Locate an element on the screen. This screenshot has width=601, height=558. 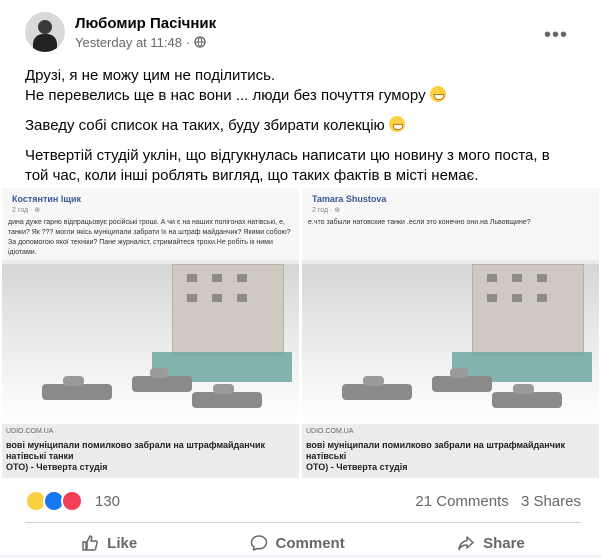
reactions-summary: 130 is located at coordinates (72, 501).